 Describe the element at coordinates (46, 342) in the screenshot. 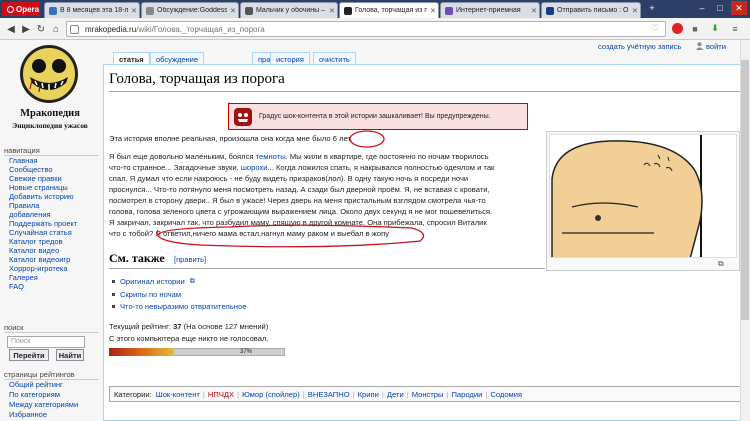

I see `search-input: Поиск` at that location.